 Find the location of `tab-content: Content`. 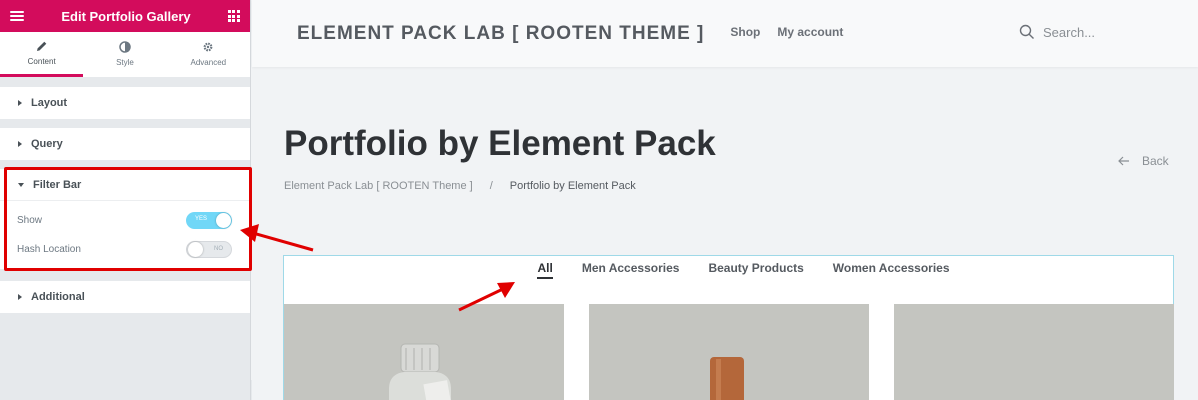

tab-content: Content is located at coordinates (42, 54).